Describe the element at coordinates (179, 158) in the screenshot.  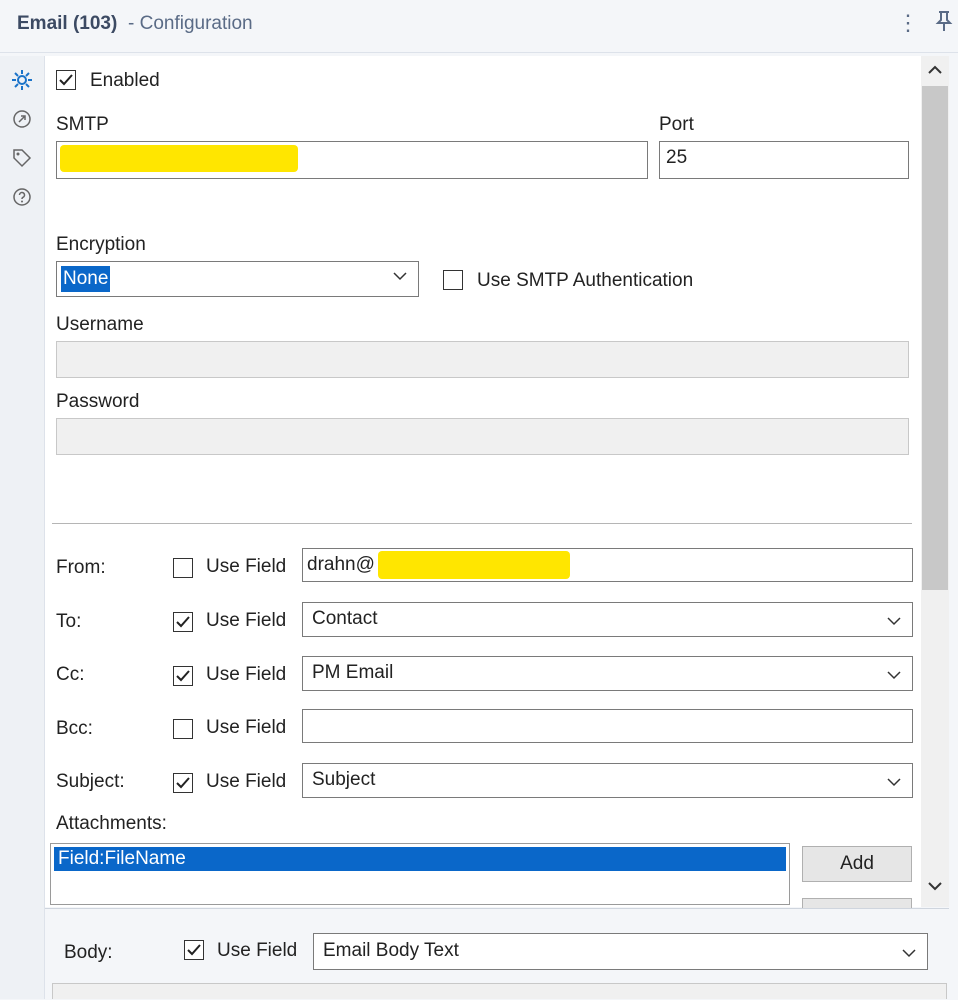
I see `redacted-smtp-host` at that location.